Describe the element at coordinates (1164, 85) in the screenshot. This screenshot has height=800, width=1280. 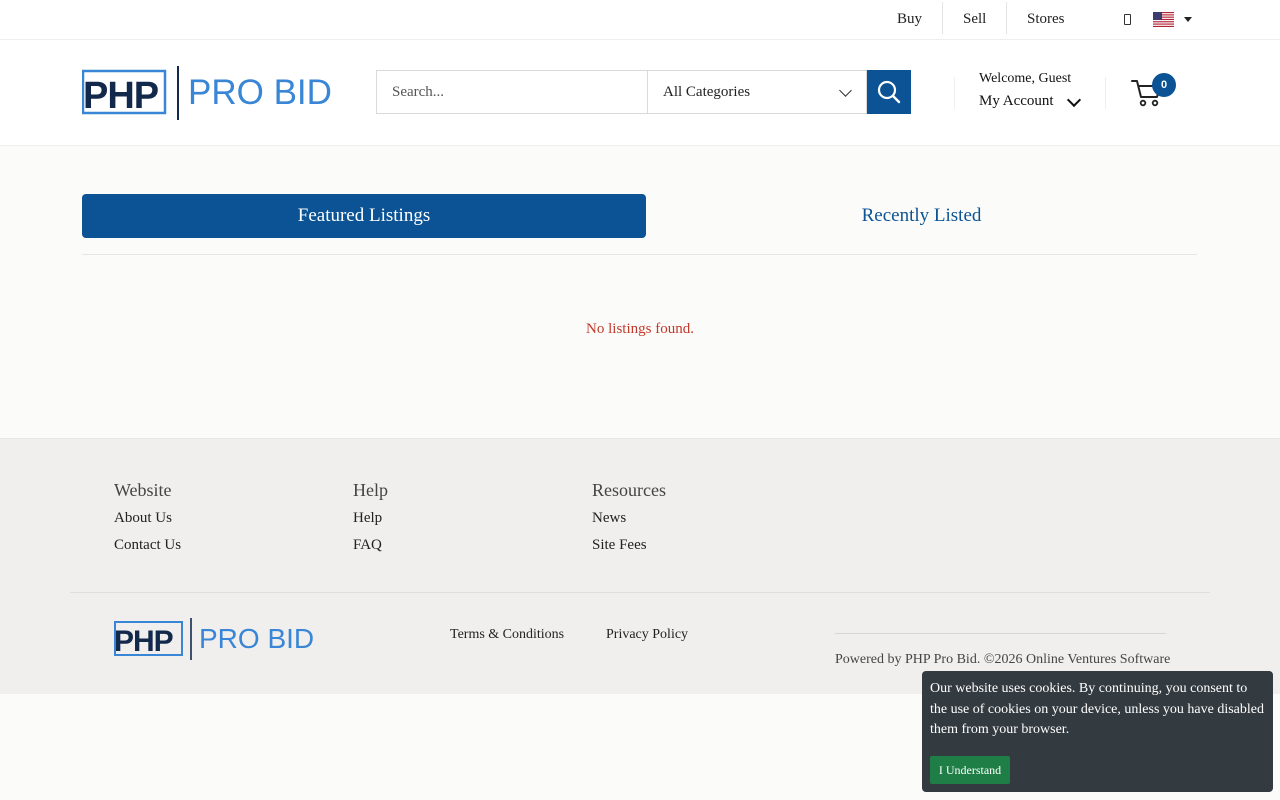
I see `cart-count-badge: 0` at that location.